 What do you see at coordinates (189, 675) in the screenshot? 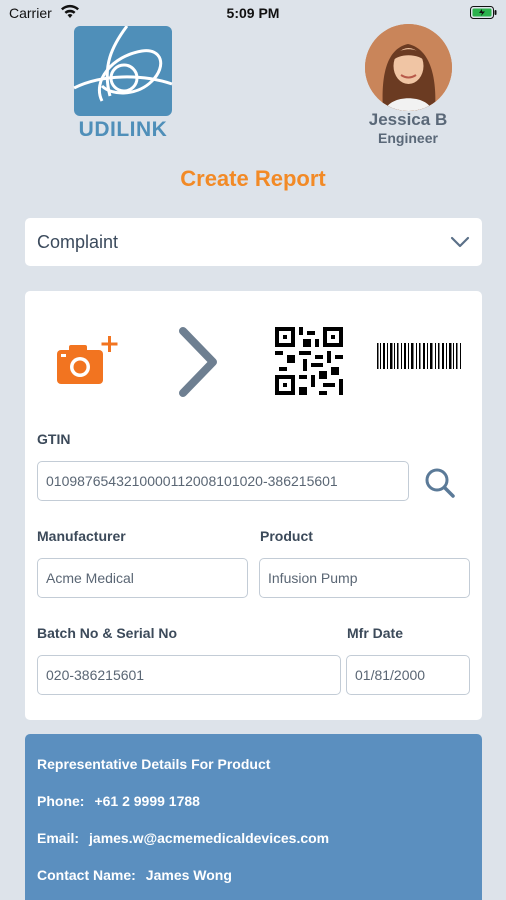
I see `batch-serial-field: 020-386215601` at bounding box center [189, 675].